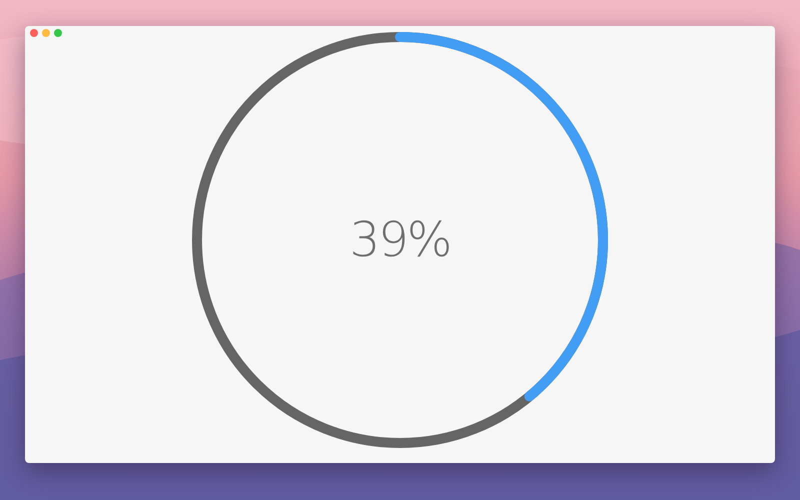 This screenshot has height=500, width=800. Describe the element at coordinates (34, 33) in the screenshot. I see `close-button` at that location.